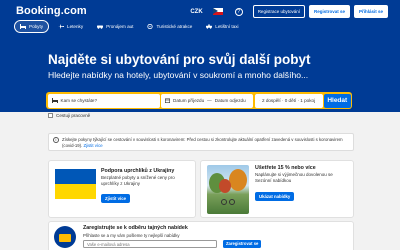 Image resolution: width=400 pixels, height=250 pixels. What do you see at coordinates (275, 196) in the screenshot?
I see `show-deals-button: Ukázat nabídky` at bounding box center [275, 196].